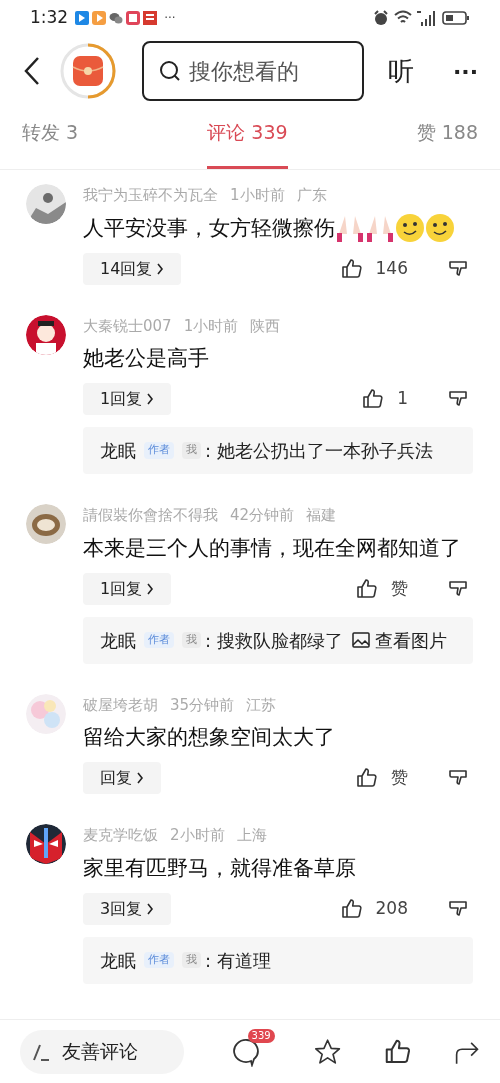  What do you see at coordinates (402, 399) in the screenshot?
I see `like-count: 1` at bounding box center [402, 399].